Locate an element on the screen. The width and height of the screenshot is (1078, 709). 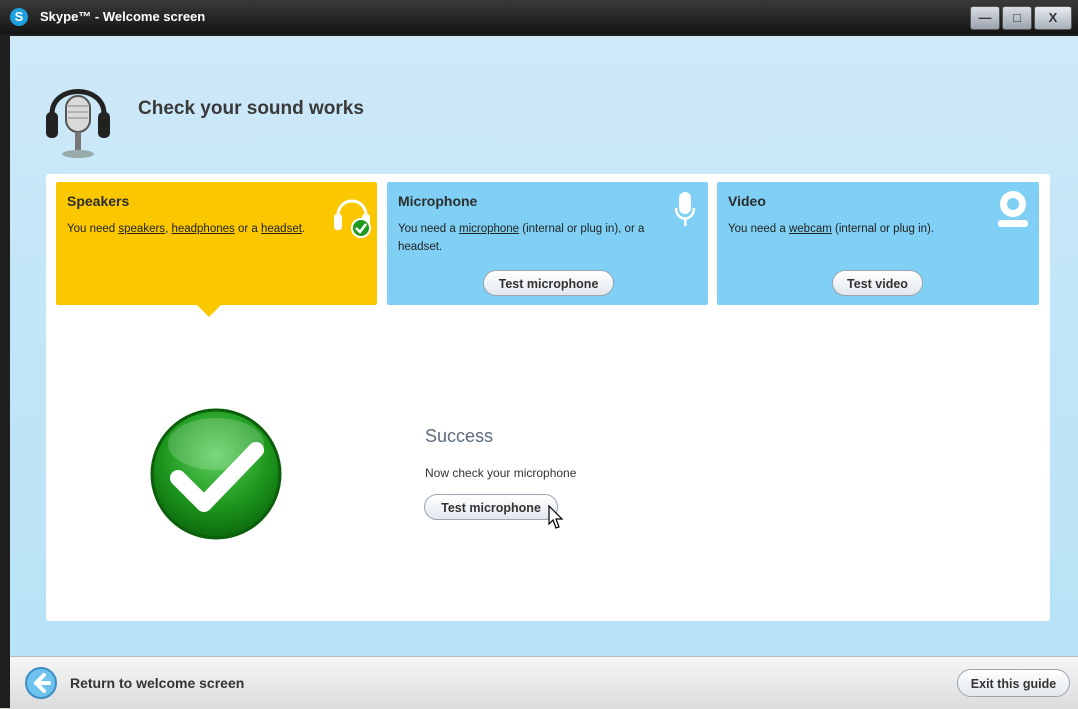
microphone-text-prefix: You need a is located at coordinates (428, 229).